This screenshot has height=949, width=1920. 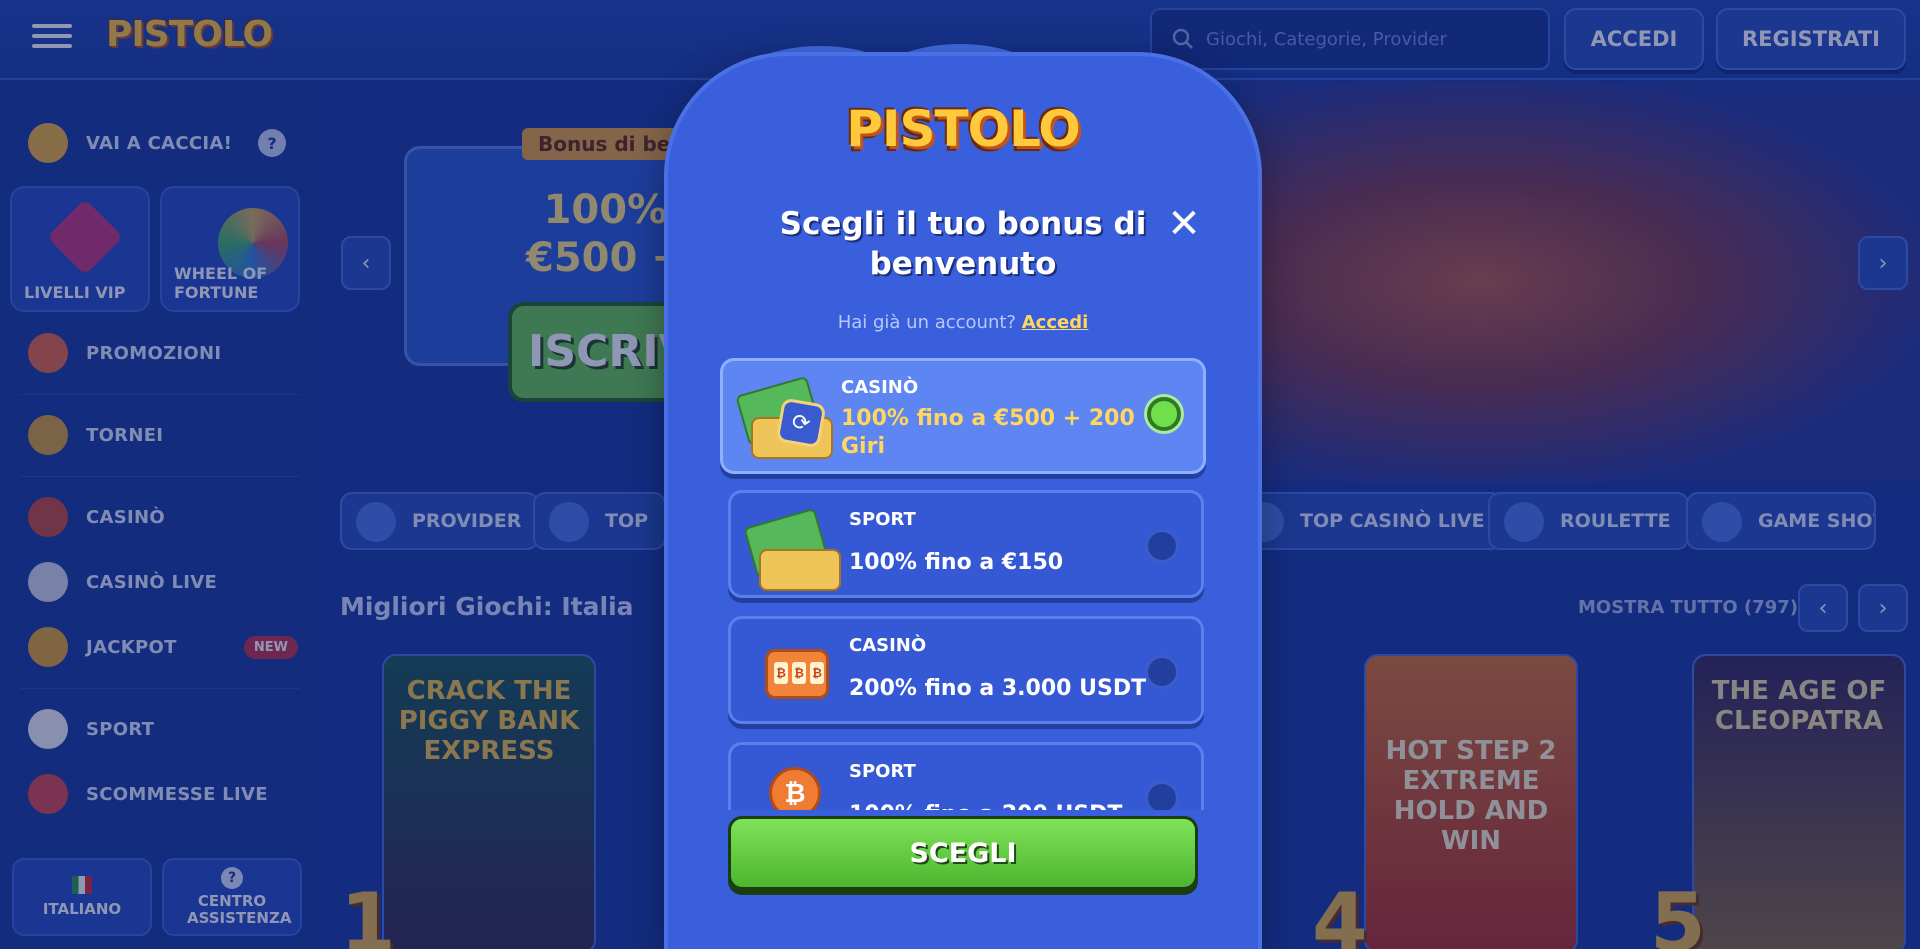 What do you see at coordinates (784, 415) in the screenshot?
I see `cash-chest-icon: ⟳` at bounding box center [784, 415].